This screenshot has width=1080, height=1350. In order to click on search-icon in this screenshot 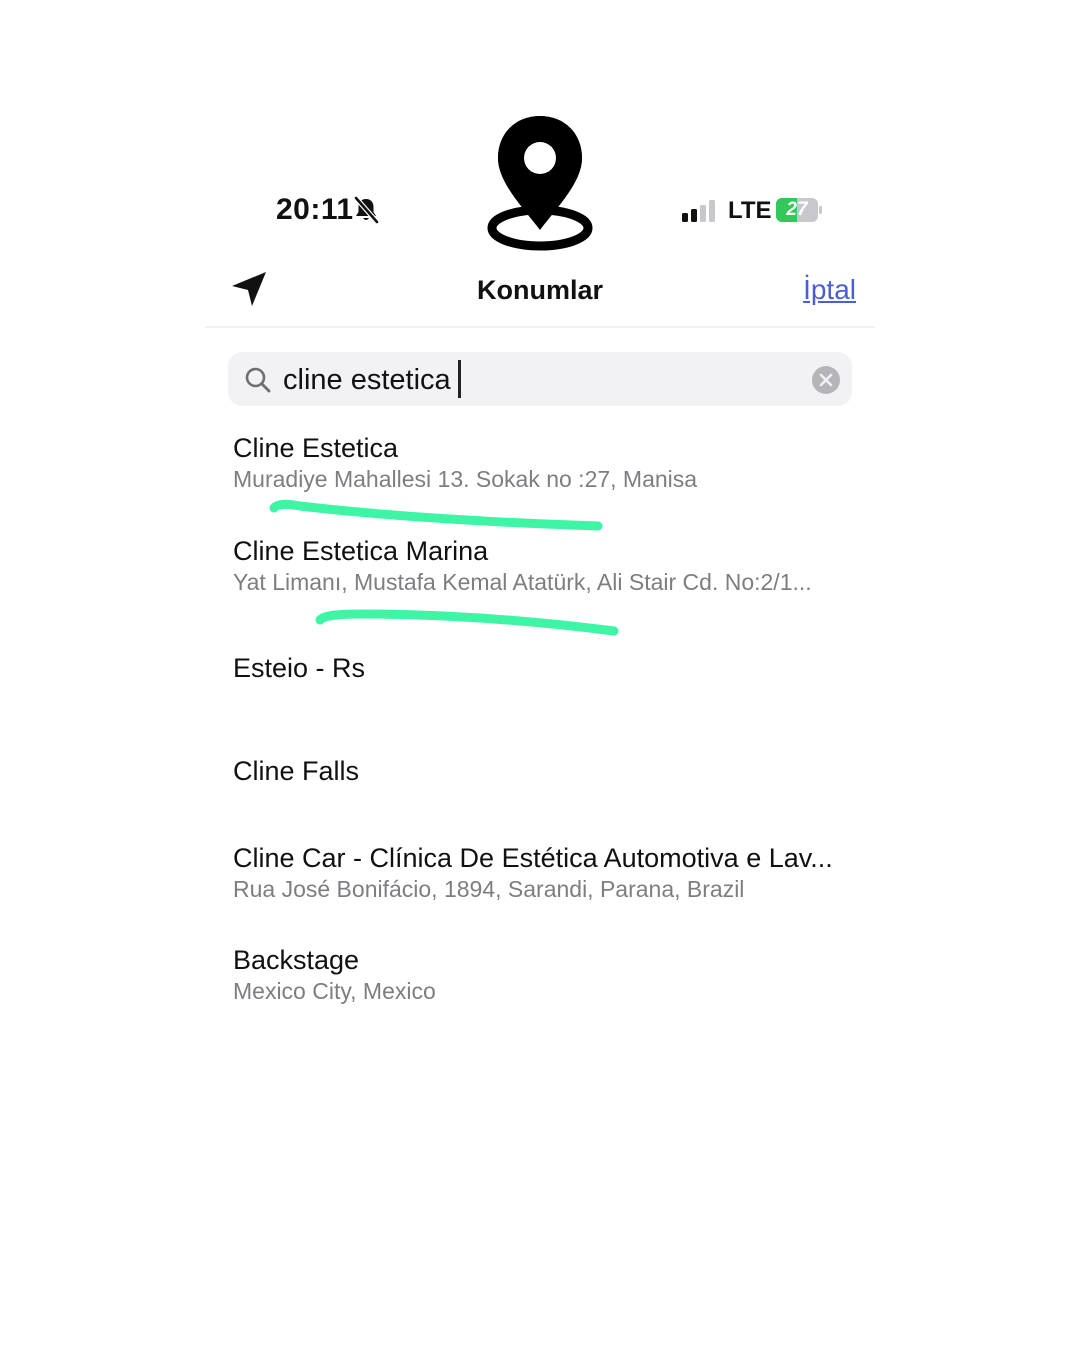, I will do `click(258, 380)`.